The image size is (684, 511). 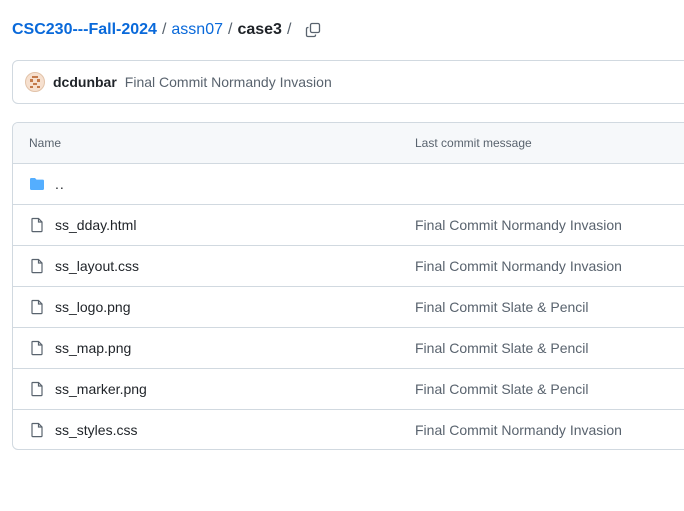 What do you see at coordinates (45, 143) in the screenshot?
I see `column-header-name: Name` at bounding box center [45, 143].